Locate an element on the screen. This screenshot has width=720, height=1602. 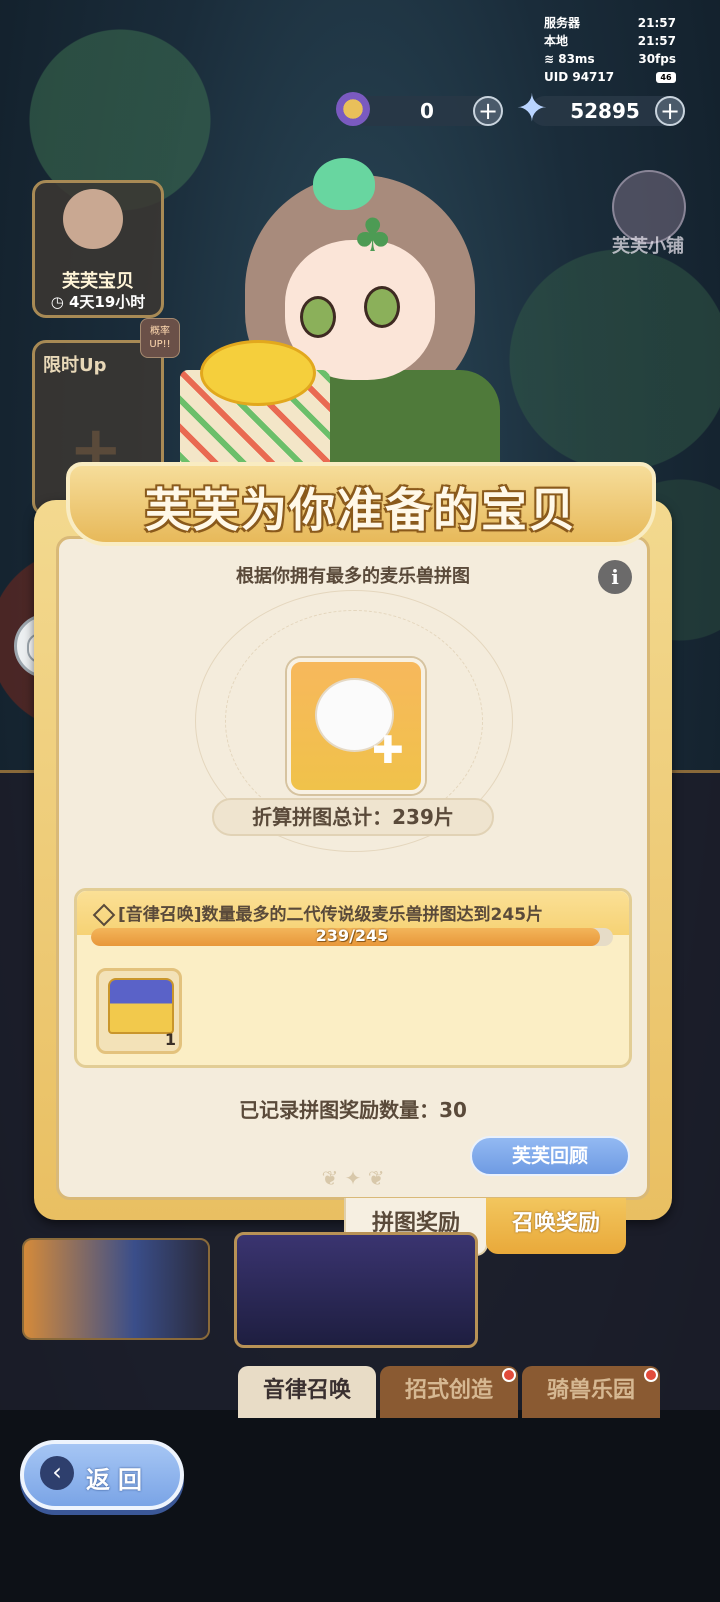
tab-summon-reward: 召唤奖励 is located at coordinates (556, 1226).